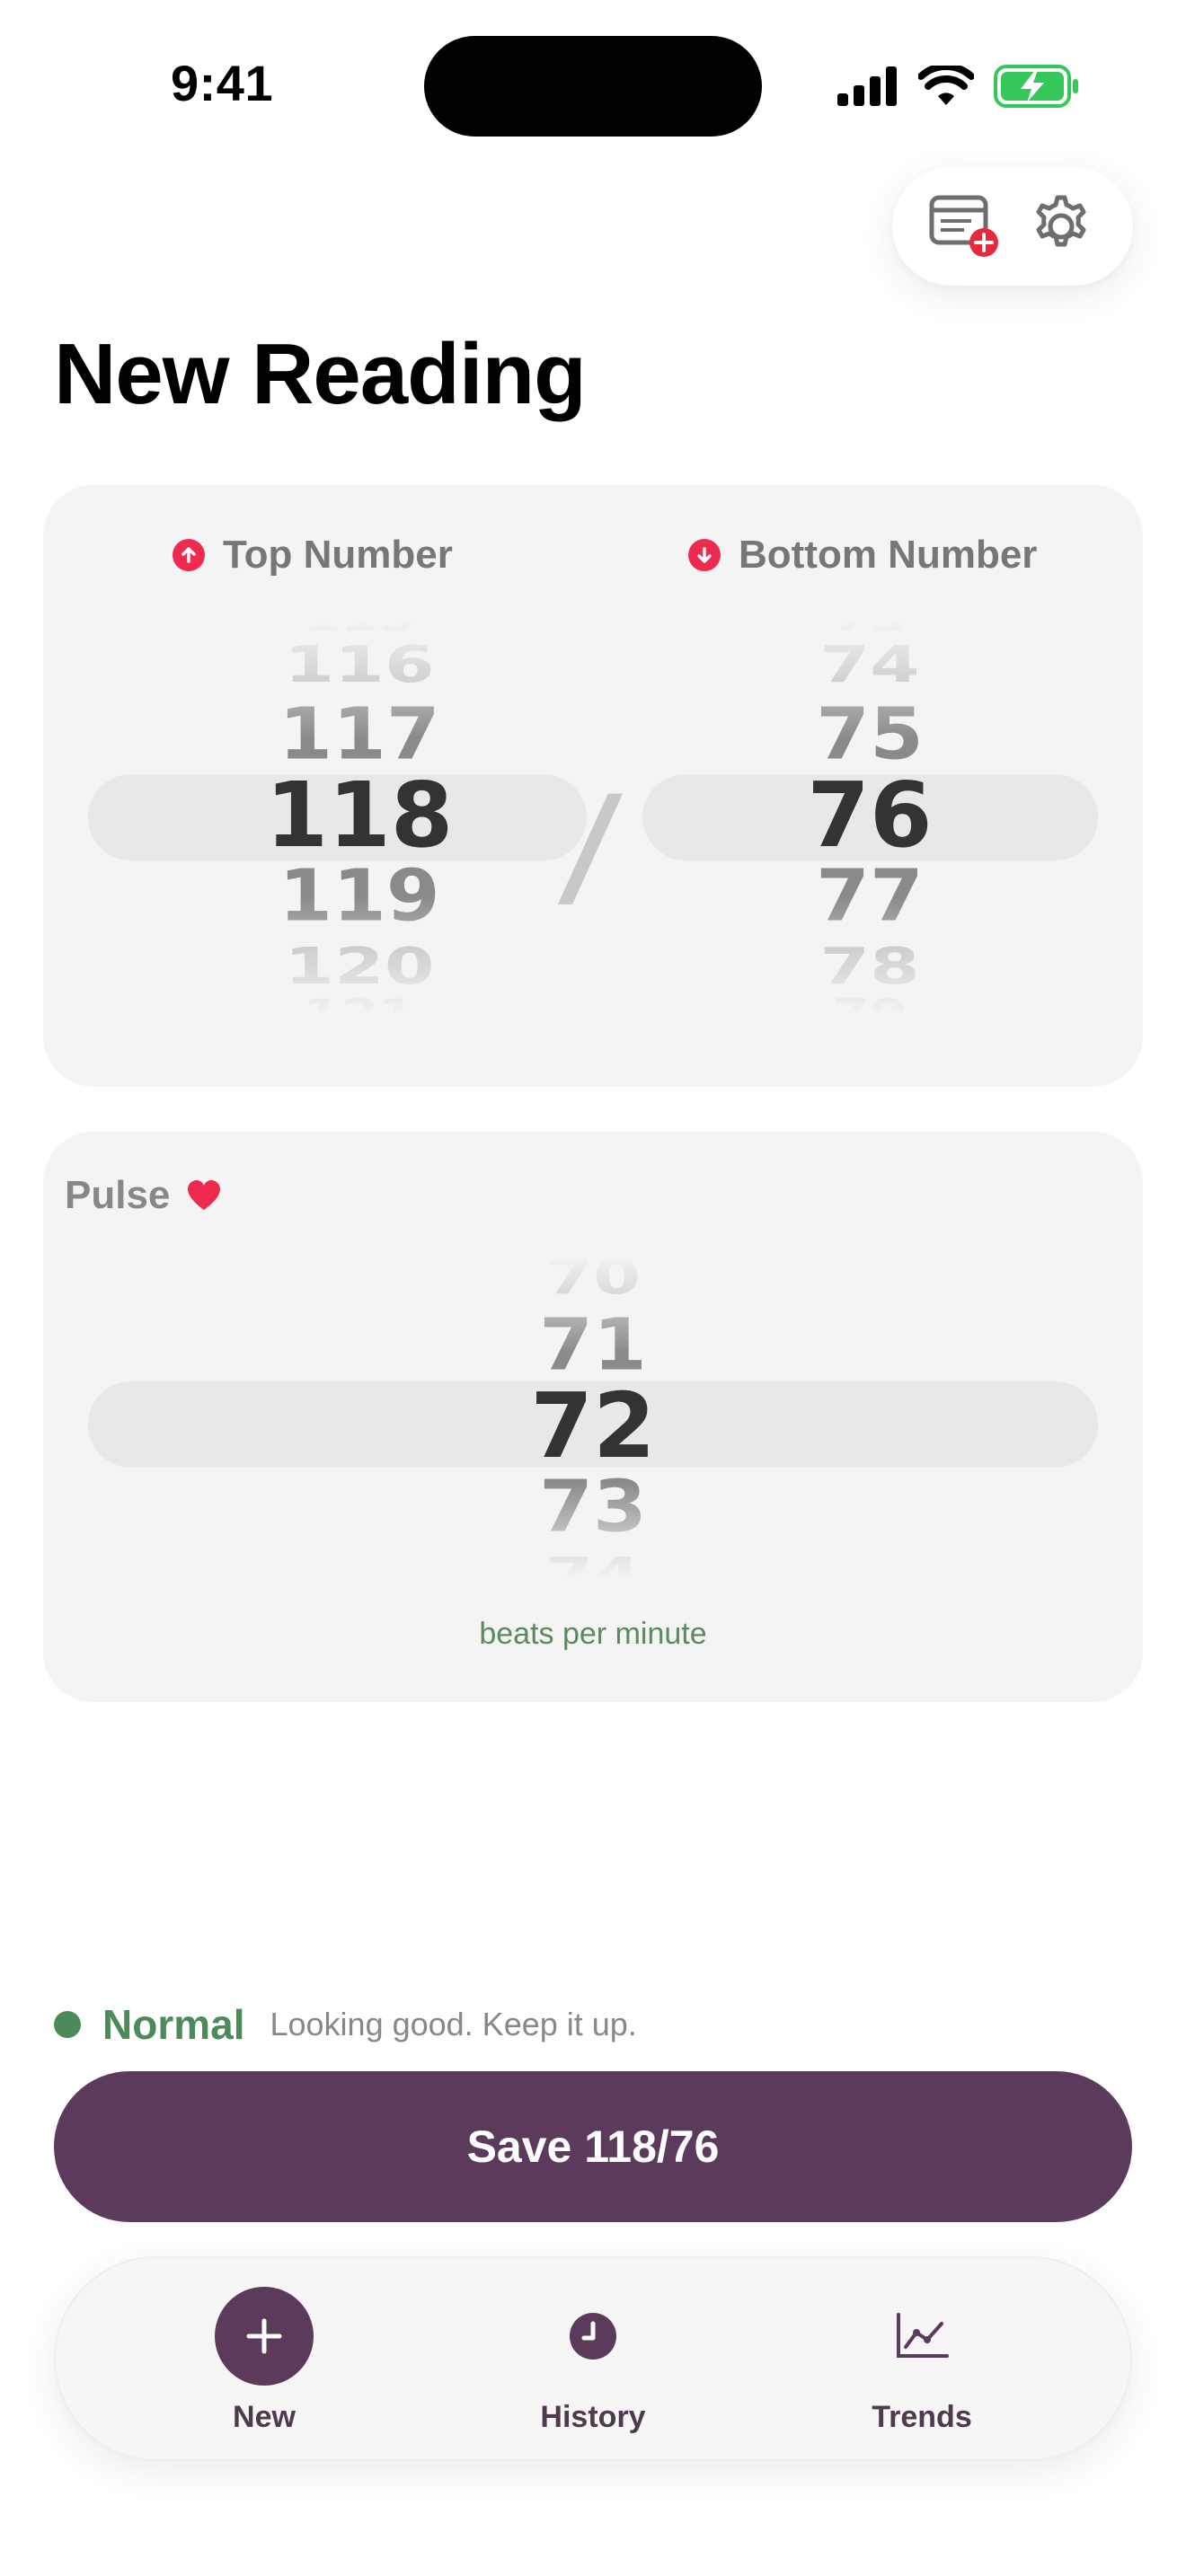 The height and width of the screenshot is (2576, 1186). I want to click on picker-value: 70, so click(593, 1278).